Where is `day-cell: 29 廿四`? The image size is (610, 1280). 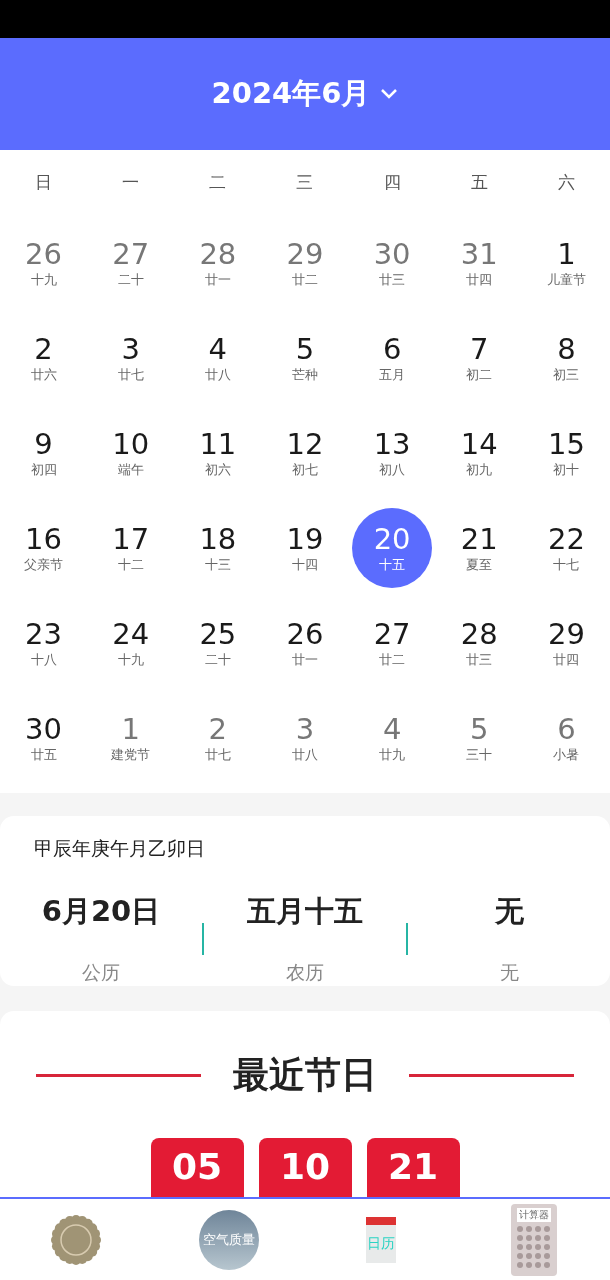
day-cell: 29 廿四 is located at coordinates (566, 642).